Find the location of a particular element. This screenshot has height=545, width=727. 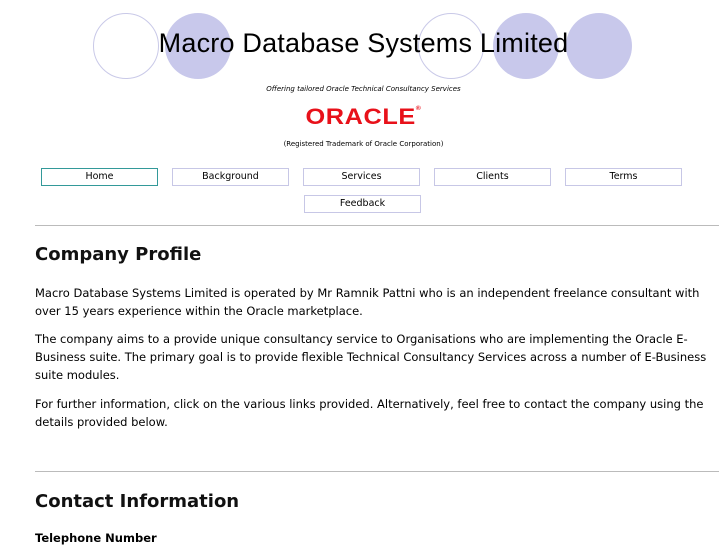

telephone-number-label: Telephone Number is located at coordinates (96, 538).